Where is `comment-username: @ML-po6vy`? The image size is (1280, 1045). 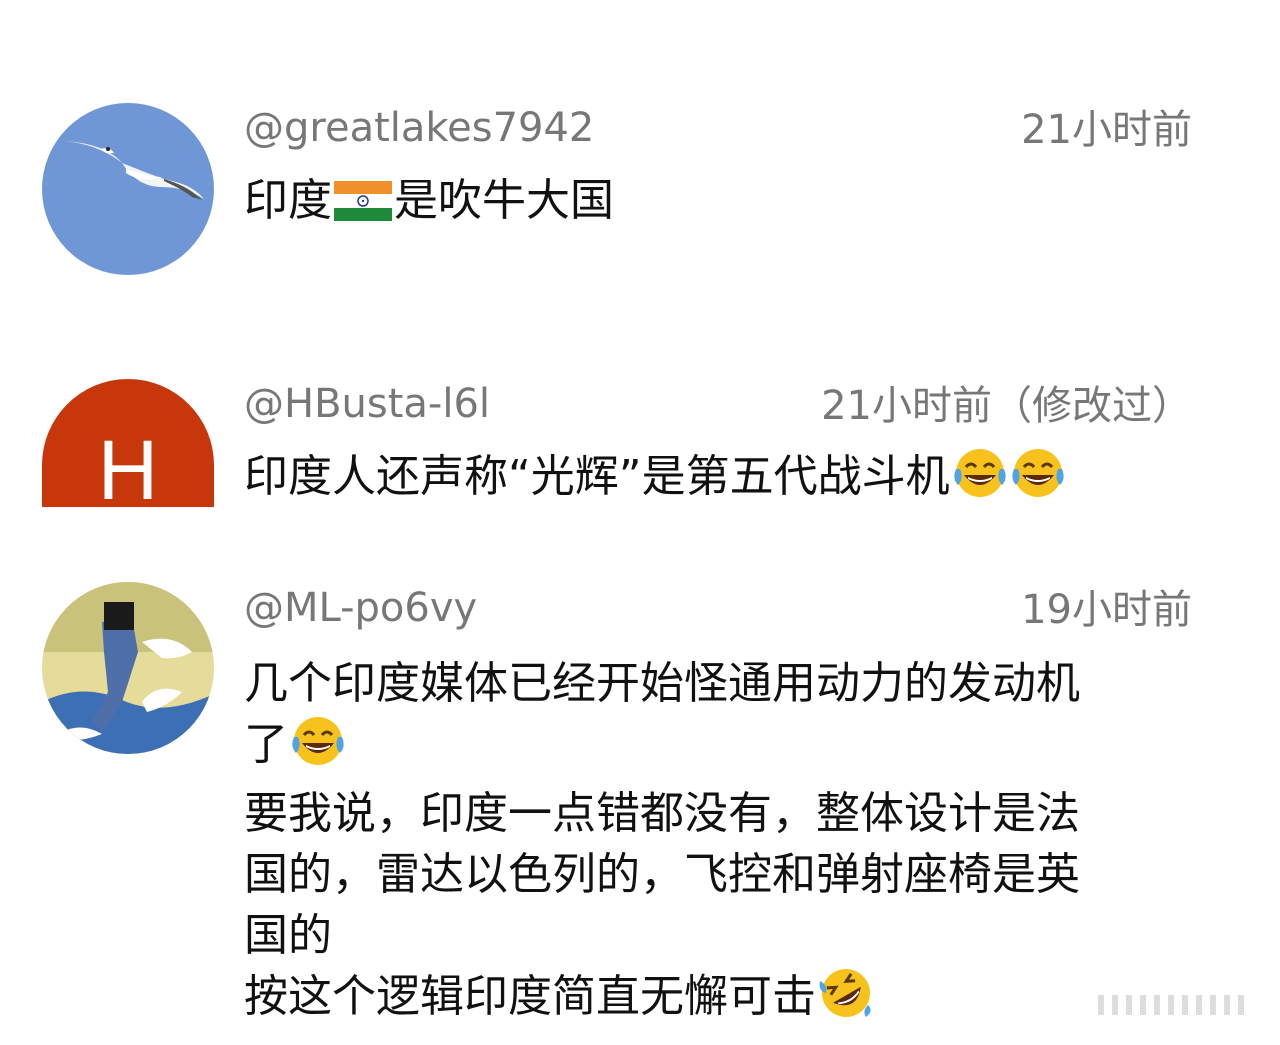 comment-username: @ML-po6vy is located at coordinates (360, 608).